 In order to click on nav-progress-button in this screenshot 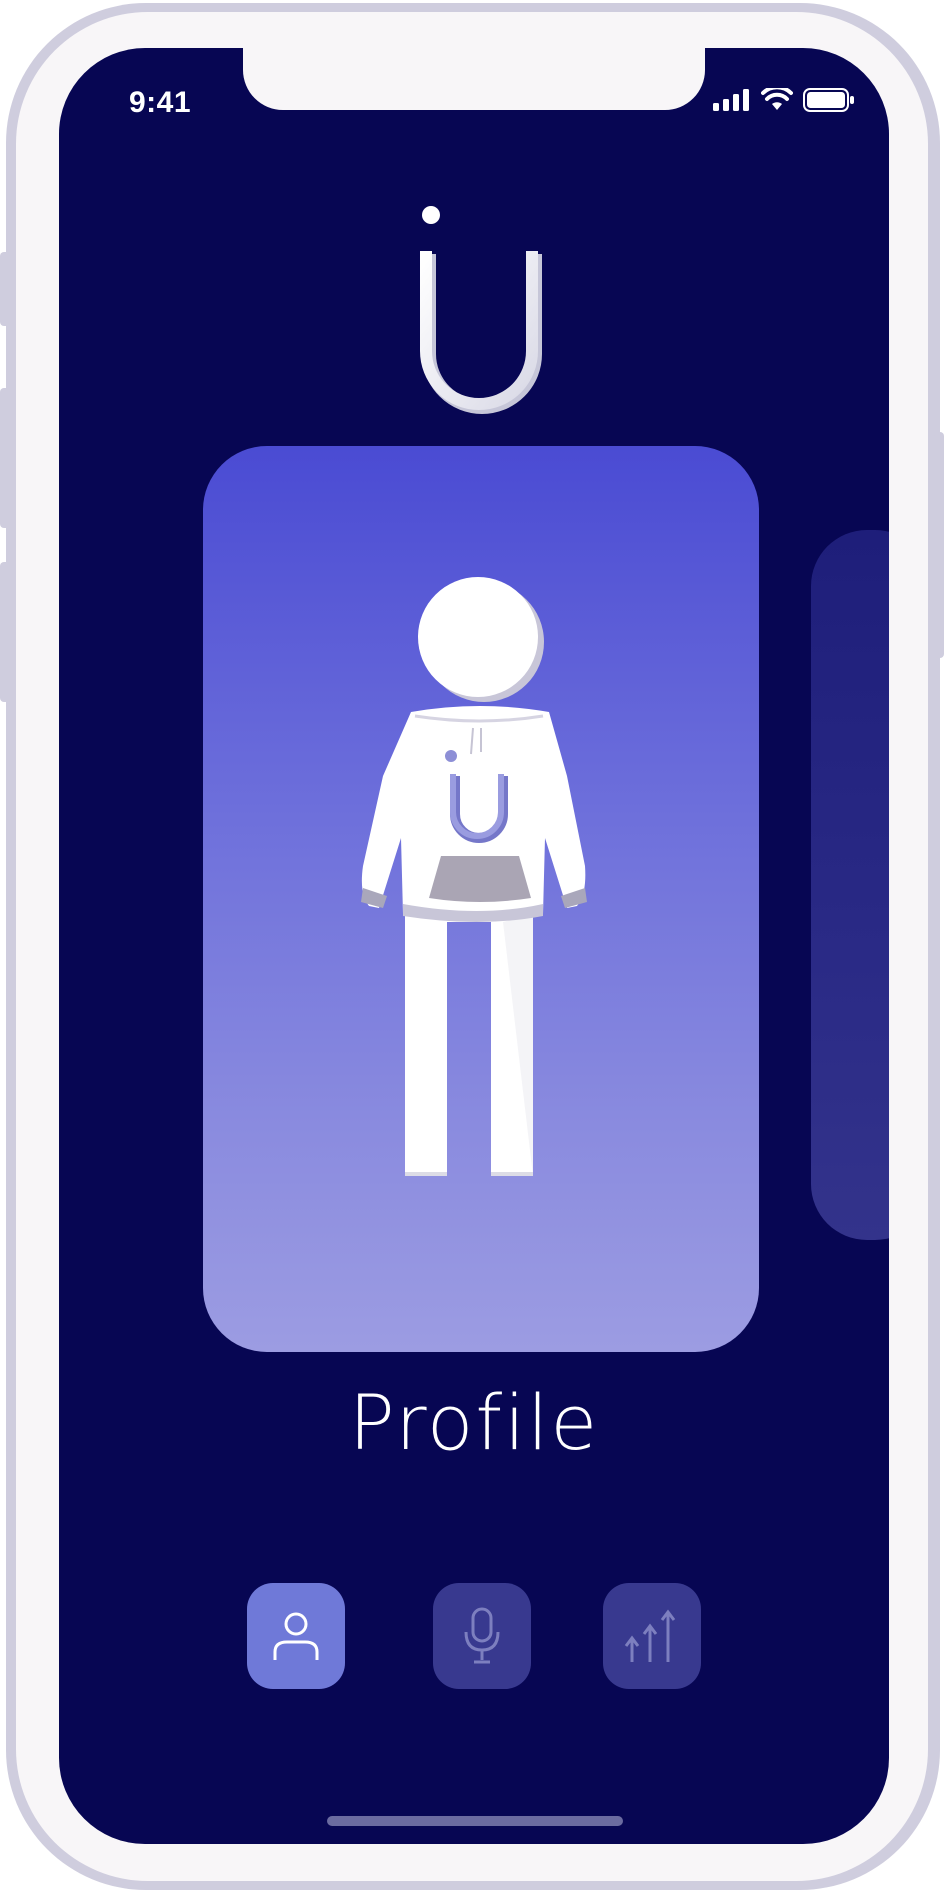, I will do `click(652, 1636)`.